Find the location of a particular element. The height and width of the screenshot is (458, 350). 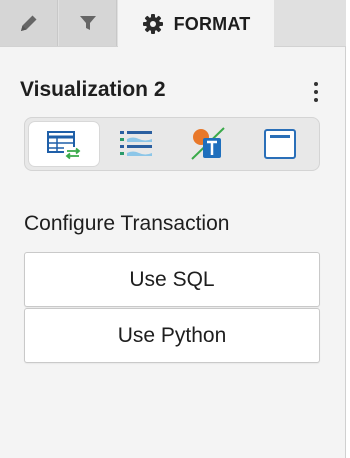

tab-edit is located at coordinates (29, 23).